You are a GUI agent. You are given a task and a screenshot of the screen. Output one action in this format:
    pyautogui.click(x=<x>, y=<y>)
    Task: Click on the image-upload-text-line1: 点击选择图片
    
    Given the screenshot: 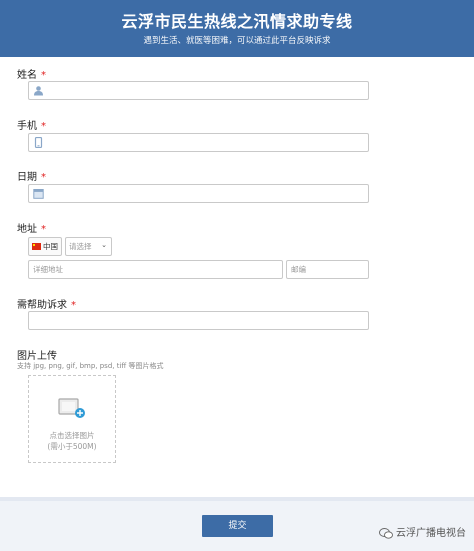 What is the action you would take?
    pyautogui.click(x=72, y=435)
    